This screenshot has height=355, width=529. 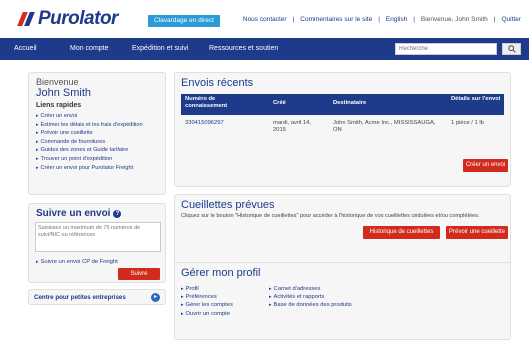 What do you see at coordinates (89, 49) in the screenshot?
I see `nav-my-account: Mon compte` at bounding box center [89, 49].